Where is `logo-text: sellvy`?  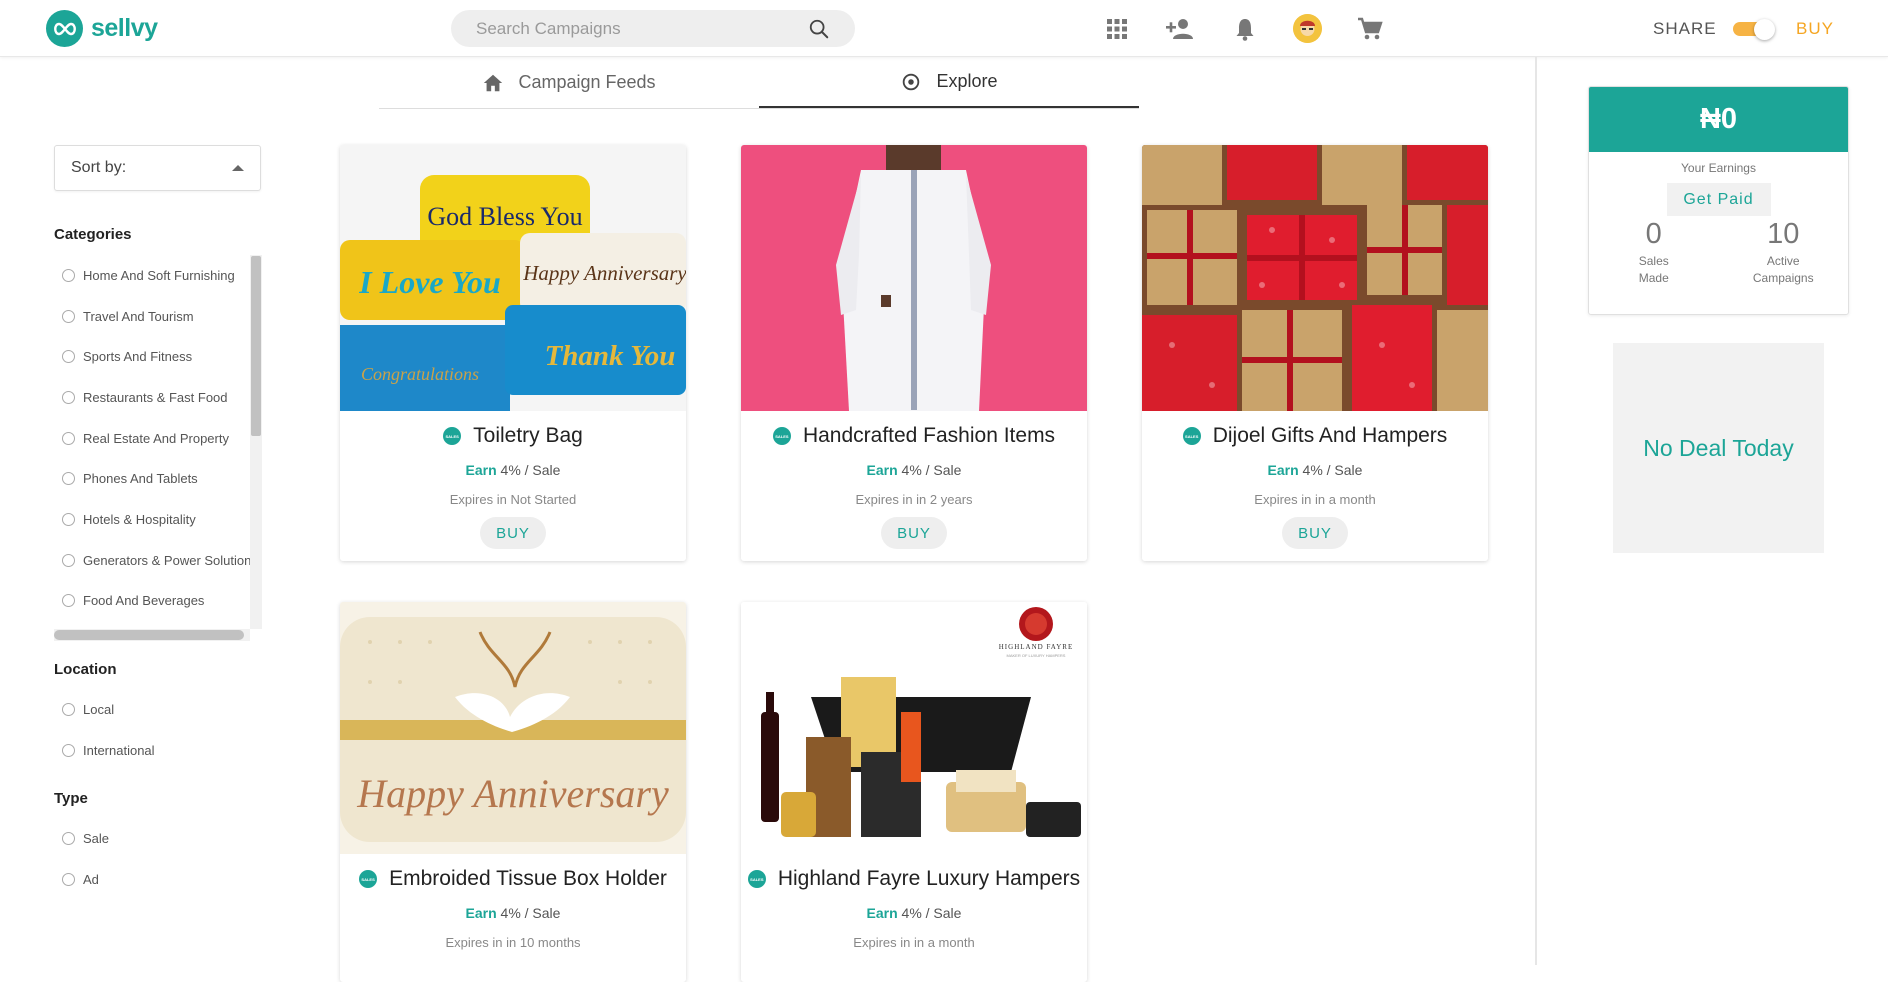
logo-text: sellvy is located at coordinates (124, 28).